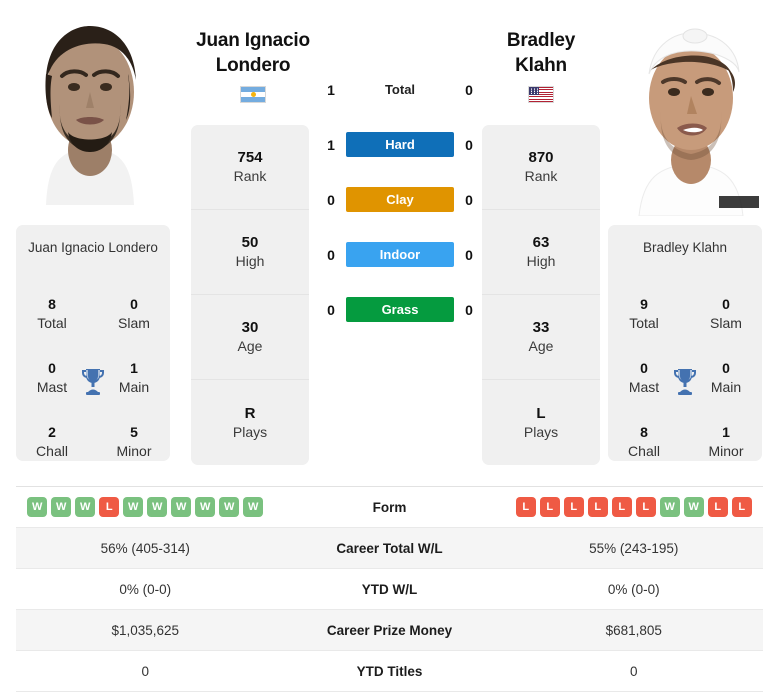 This screenshot has height=699, width=779. Describe the element at coordinates (634, 548) in the screenshot. I see `table-cell-right: 55% (243-195)` at that location.